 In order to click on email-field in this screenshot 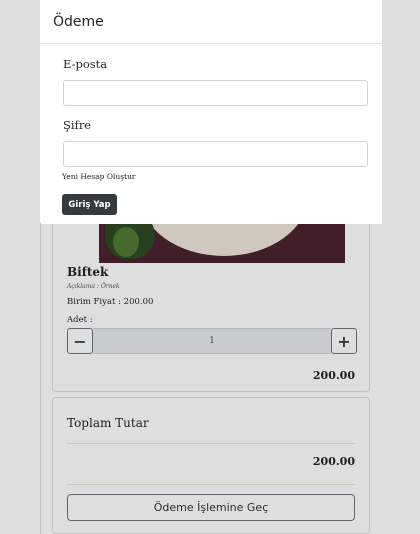, I will do `click(215, 93)`.